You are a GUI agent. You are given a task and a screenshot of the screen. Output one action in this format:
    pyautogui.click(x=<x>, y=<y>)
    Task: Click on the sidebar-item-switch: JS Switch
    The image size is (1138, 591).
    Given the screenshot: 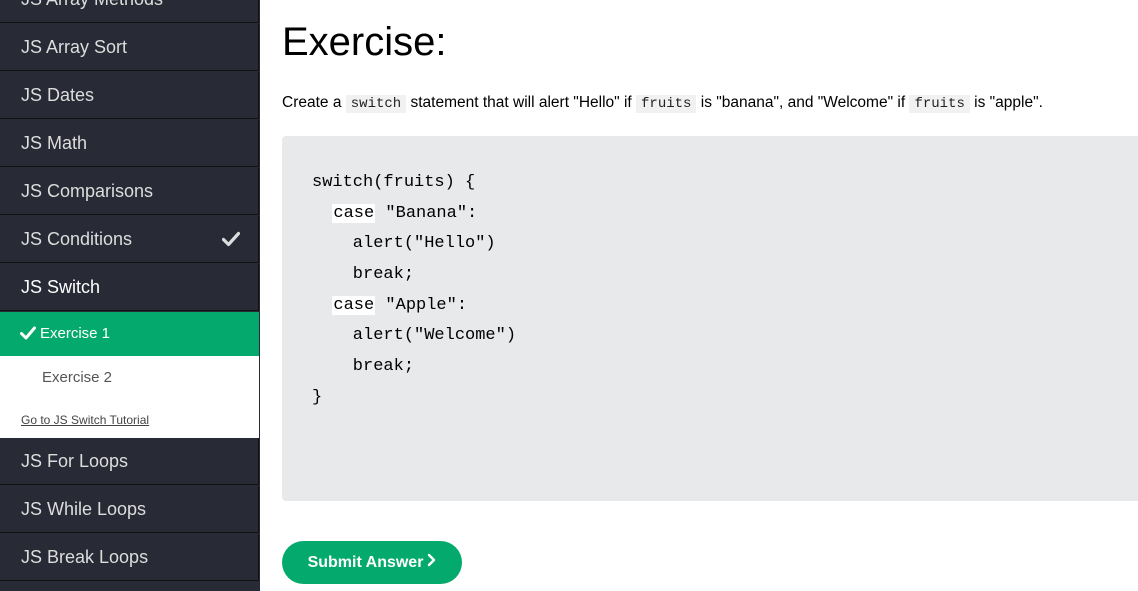 What is the action you would take?
    pyautogui.click(x=129, y=287)
    